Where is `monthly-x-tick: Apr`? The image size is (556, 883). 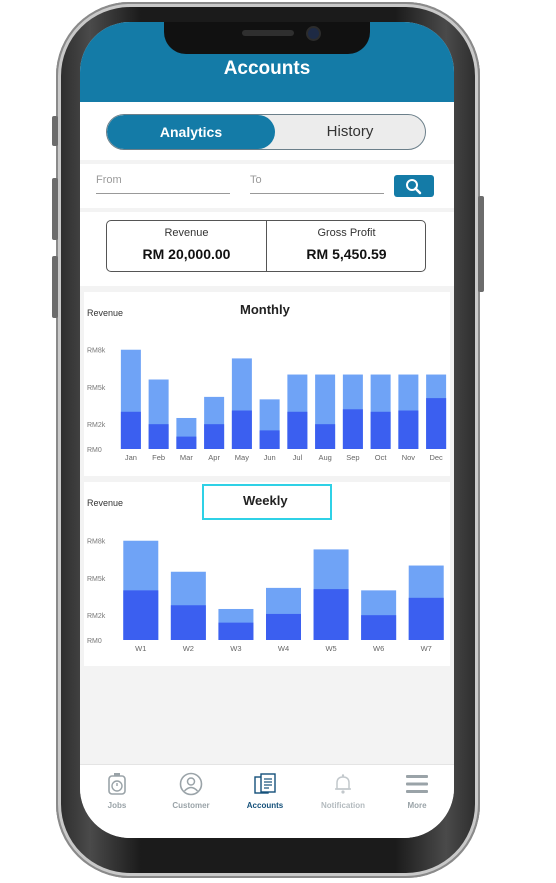
monthly-x-tick: Apr is located at coordinates (214, 457).